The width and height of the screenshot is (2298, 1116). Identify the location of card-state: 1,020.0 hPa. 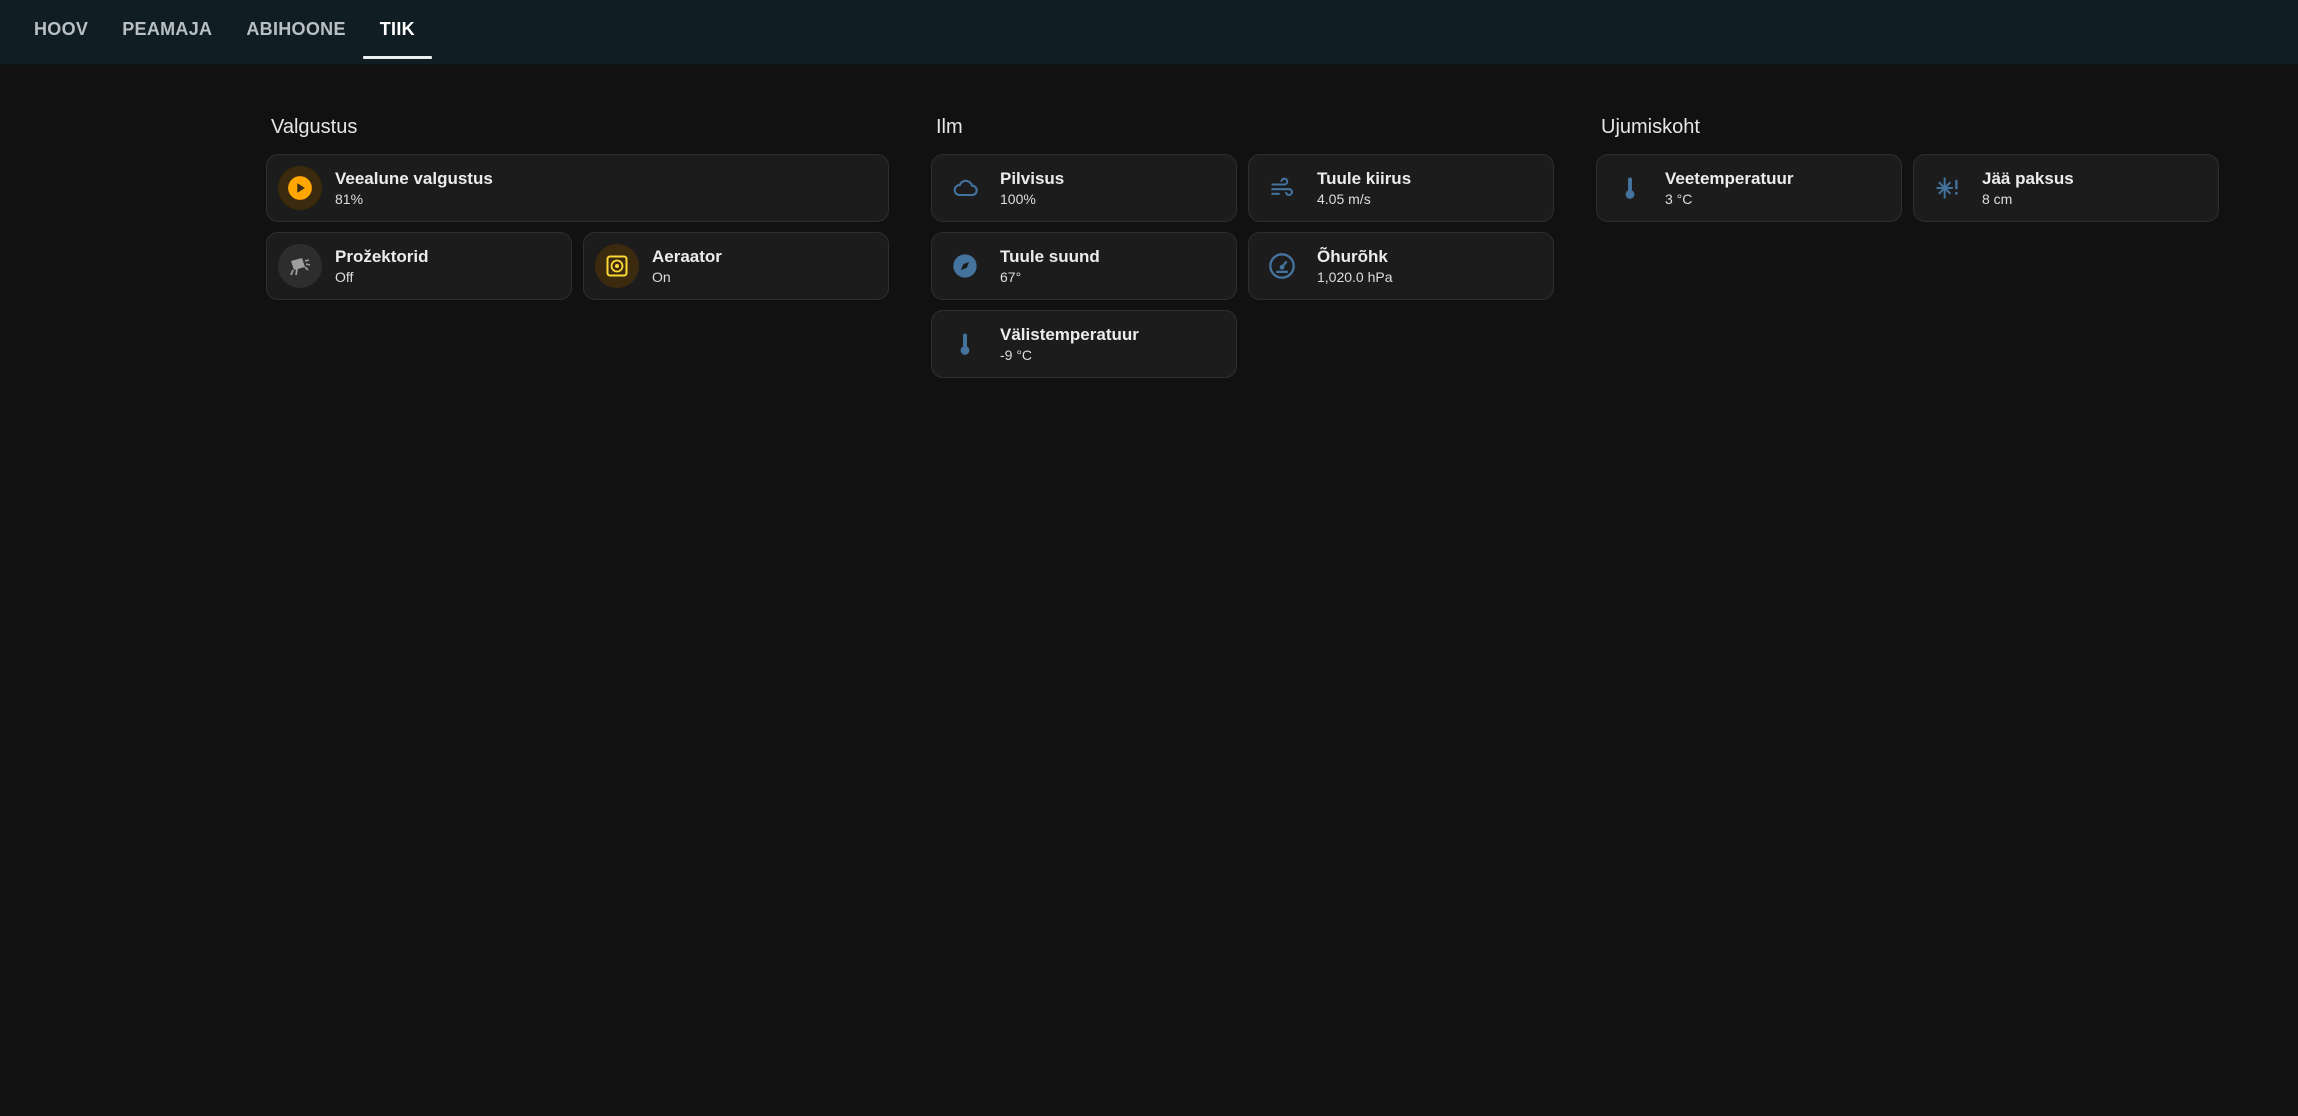
(1355, 276).